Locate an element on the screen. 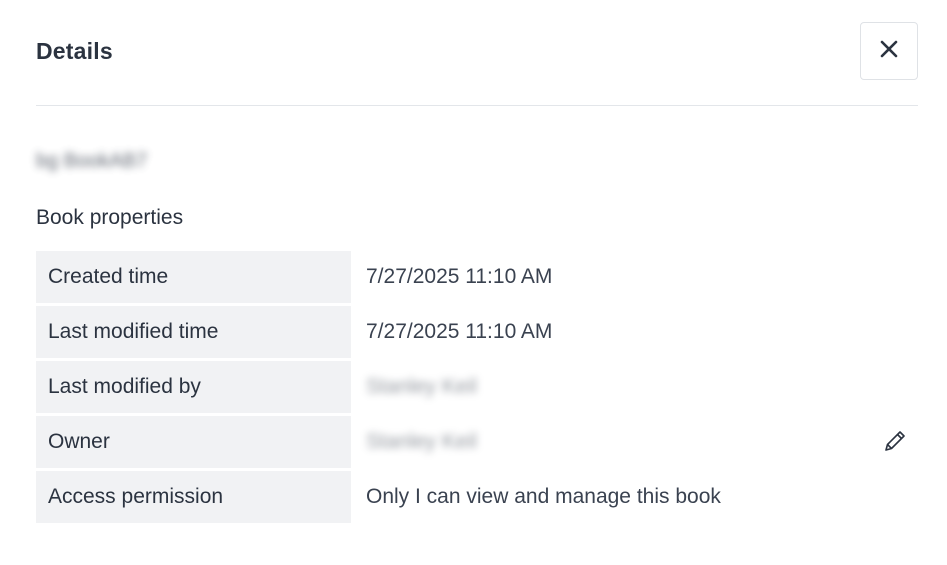 Image resolution: width=947 pixels, height=565 pixels. close-button is located at coordinates (889, 51).